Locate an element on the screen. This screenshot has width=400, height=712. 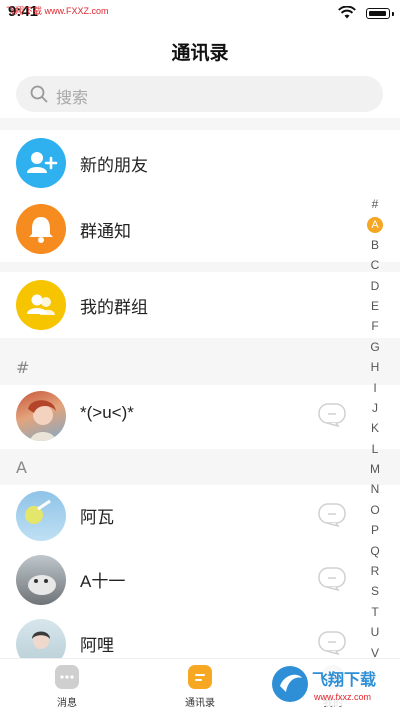
index-letter: I is located at coordinates (375, 388).